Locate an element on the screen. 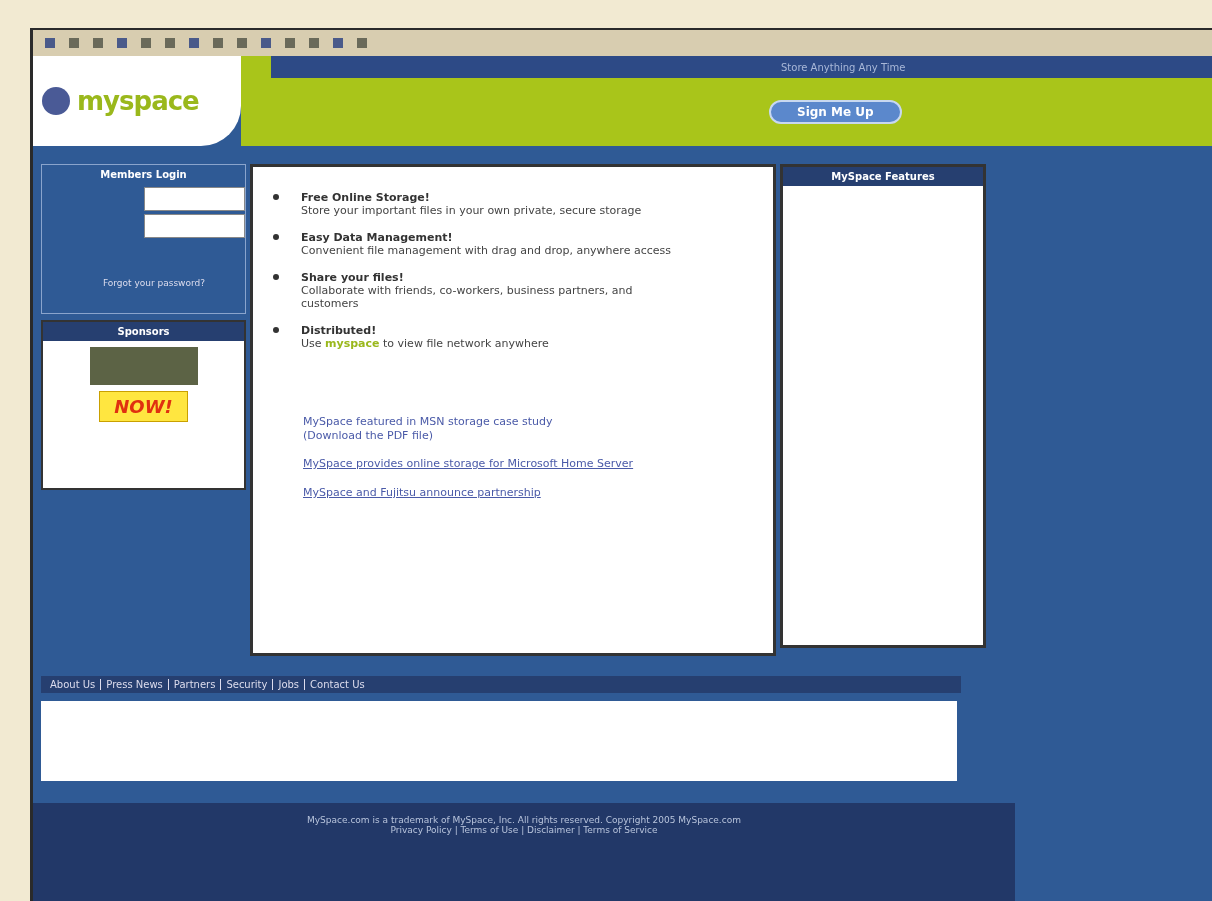 Image resolution: width=1212 pixels, height=901 pixels. feature-text: Store your important files in your own private, secure storage is located at coordinates (472, 210).